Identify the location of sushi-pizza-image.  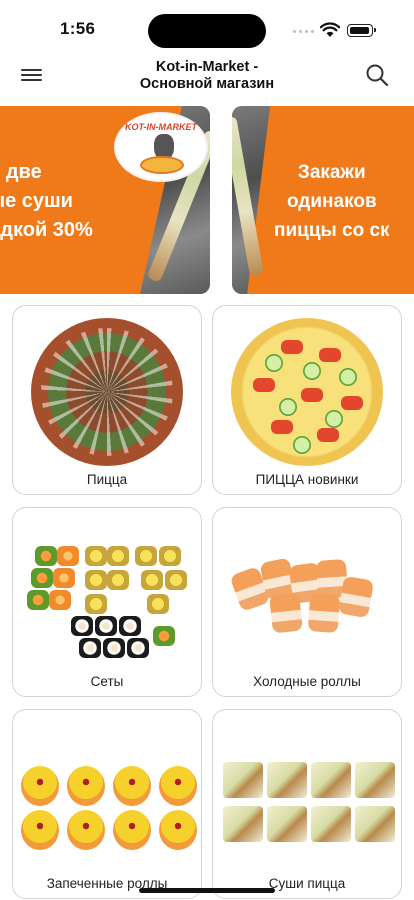
(307, 790).